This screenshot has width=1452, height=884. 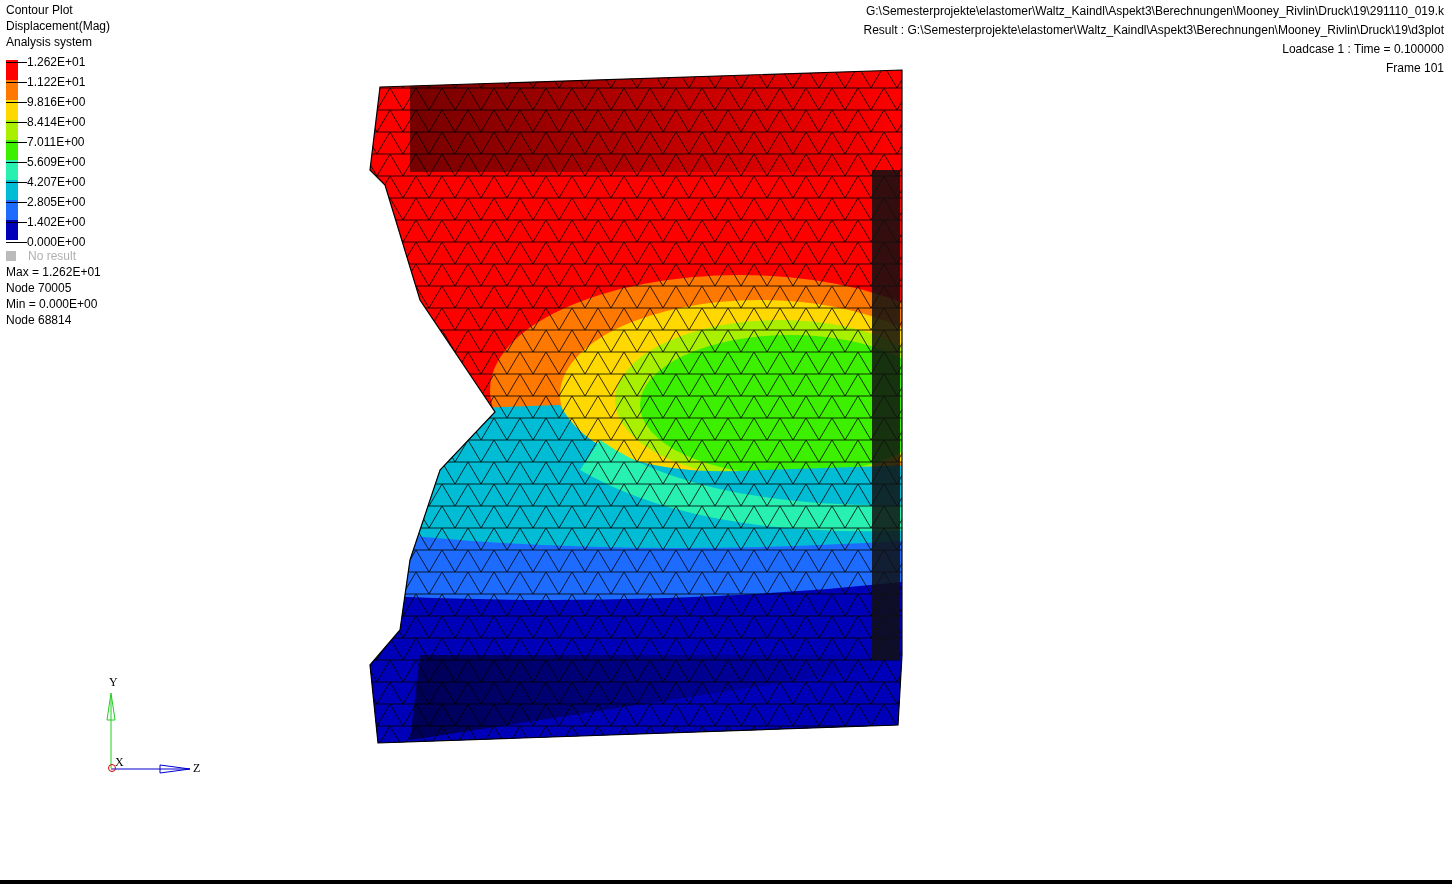 What do you see at coordinates (56, 102) in the screenshot?
I see `legend-value: 9.816E+00` at bounding box center [56, 102].